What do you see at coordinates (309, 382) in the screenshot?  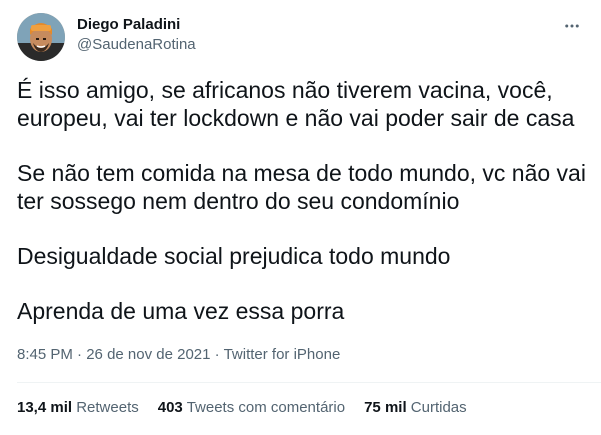 I see `divider` at bounding box center [309, 382].